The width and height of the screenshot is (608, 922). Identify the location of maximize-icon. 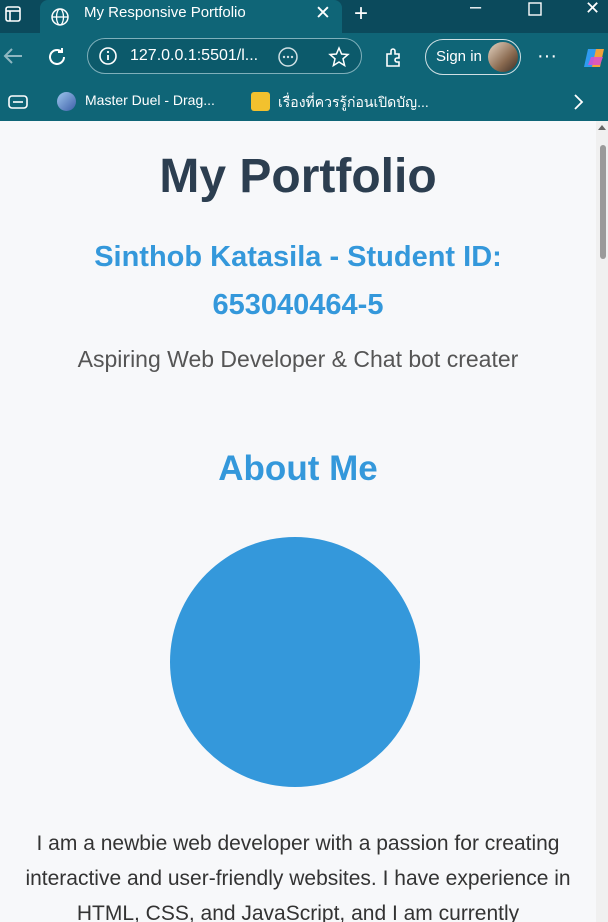
(535, 11).